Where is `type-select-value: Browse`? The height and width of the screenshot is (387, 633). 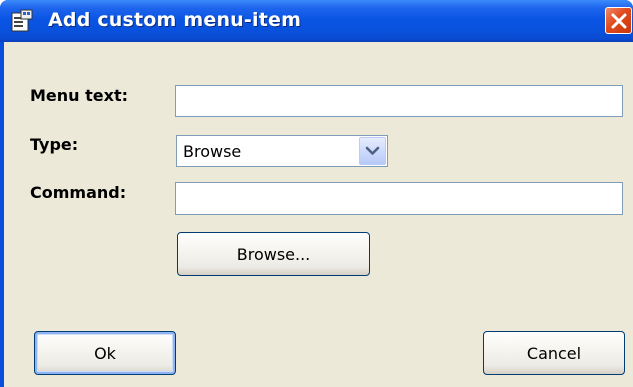 type-select-value: Browse is located at coordinates (212, 151).